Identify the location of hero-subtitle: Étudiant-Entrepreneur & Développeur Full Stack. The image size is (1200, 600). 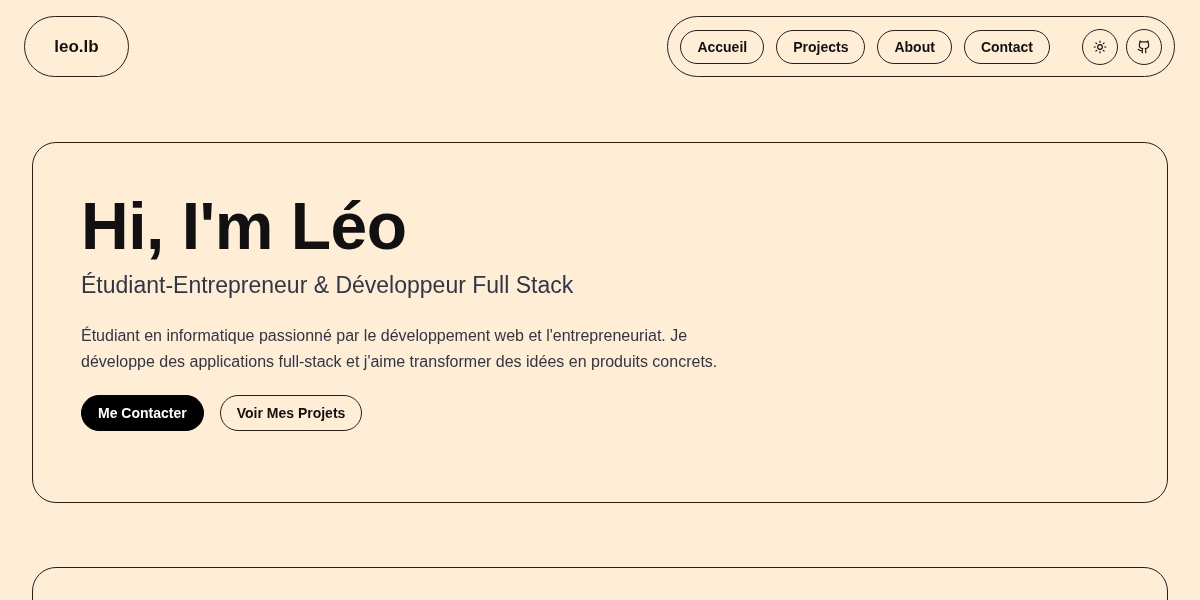
(328, 286).